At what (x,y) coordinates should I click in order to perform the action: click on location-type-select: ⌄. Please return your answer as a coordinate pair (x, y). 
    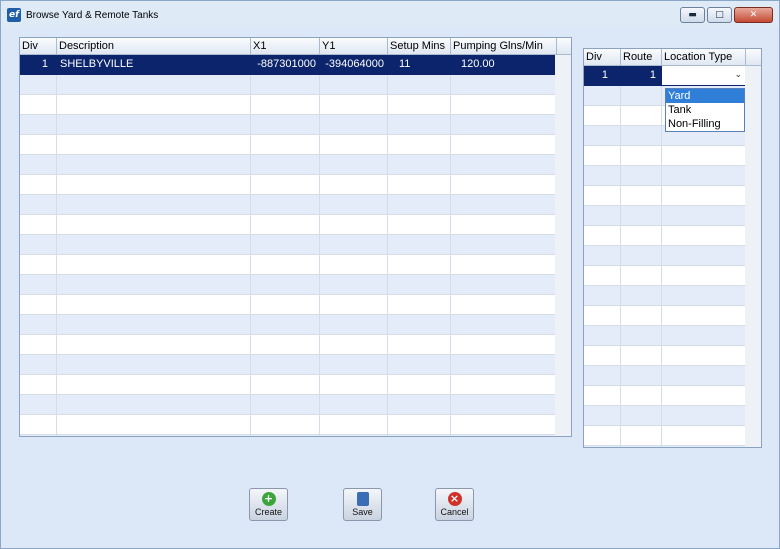
    Looking at the image, I should click on (704, 76).